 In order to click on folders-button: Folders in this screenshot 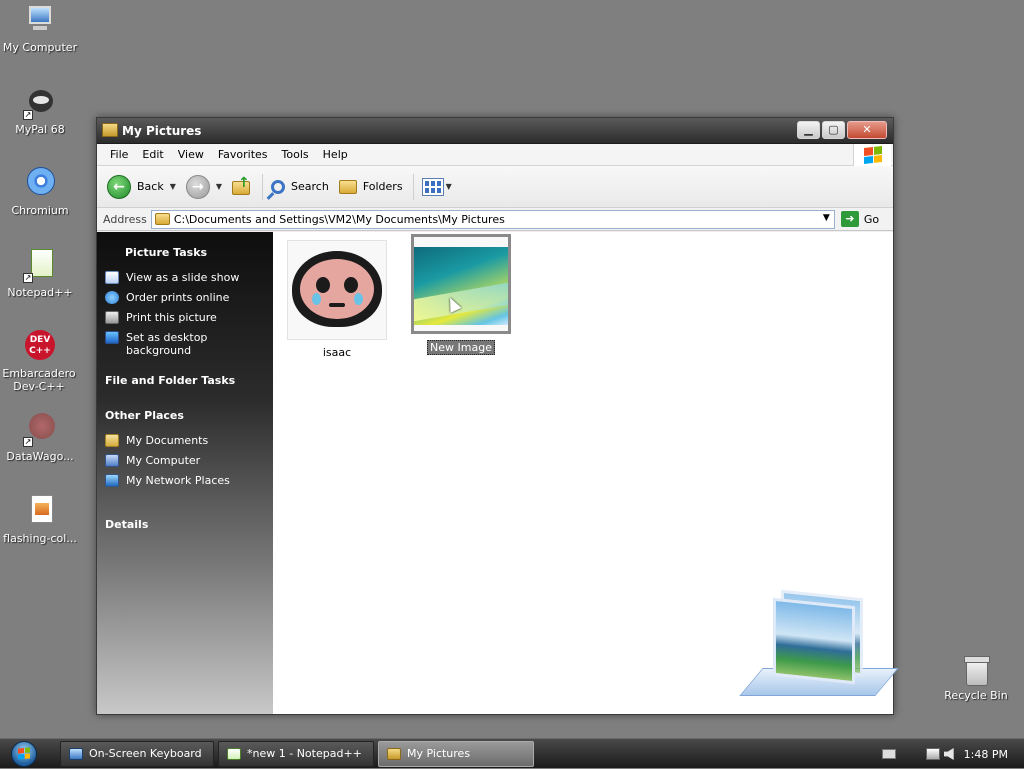, I will do `click(370, 186)`.